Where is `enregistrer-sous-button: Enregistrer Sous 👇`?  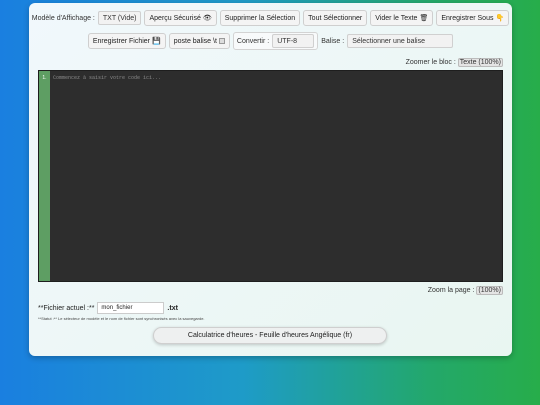
enregistrer-sous-button: Enregistrer Sous 👇 is located at coordinates (473, 18).